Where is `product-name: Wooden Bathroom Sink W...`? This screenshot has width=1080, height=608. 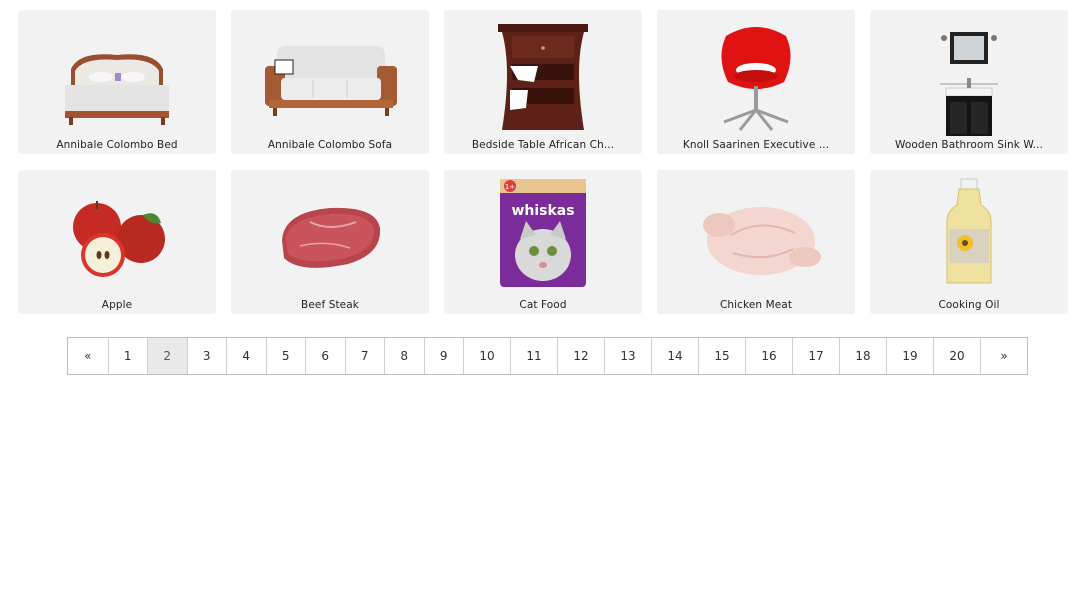
product-name: Wooden Bathroom Sink W... is located at coordinates (969, 145).